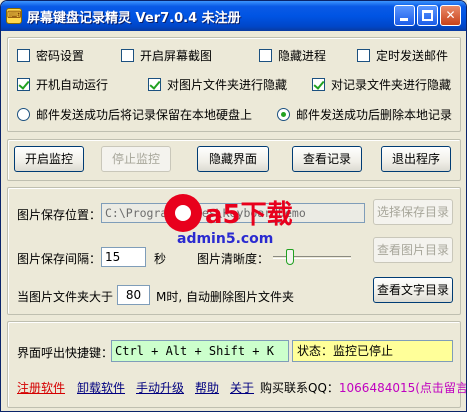  I want to click on stop-monitor-button: 停止监控, so click(136, 159).